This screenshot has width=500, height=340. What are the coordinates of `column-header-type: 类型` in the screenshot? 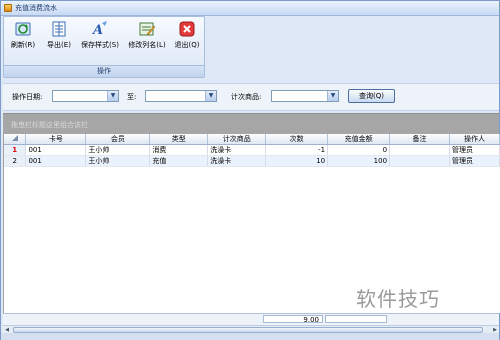 It's located at (179, 139).